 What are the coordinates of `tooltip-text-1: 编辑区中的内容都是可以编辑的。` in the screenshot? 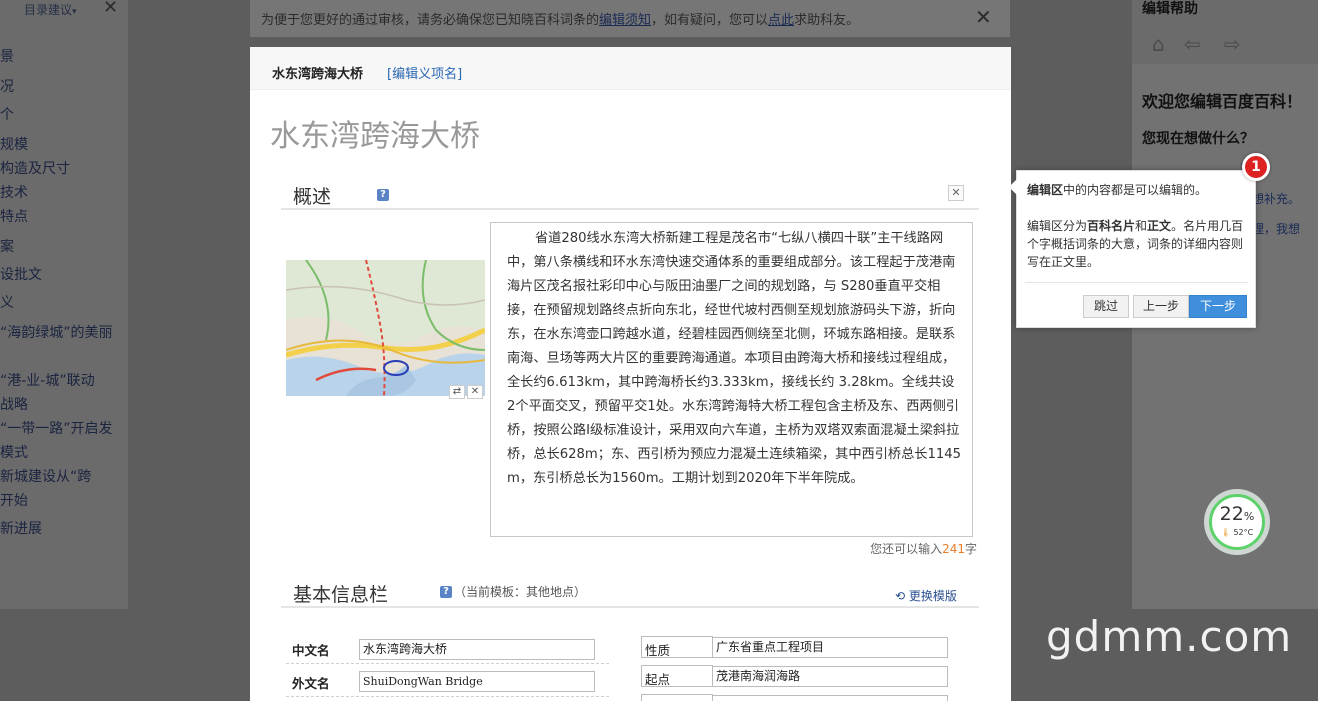 It's located at (1138, 190).